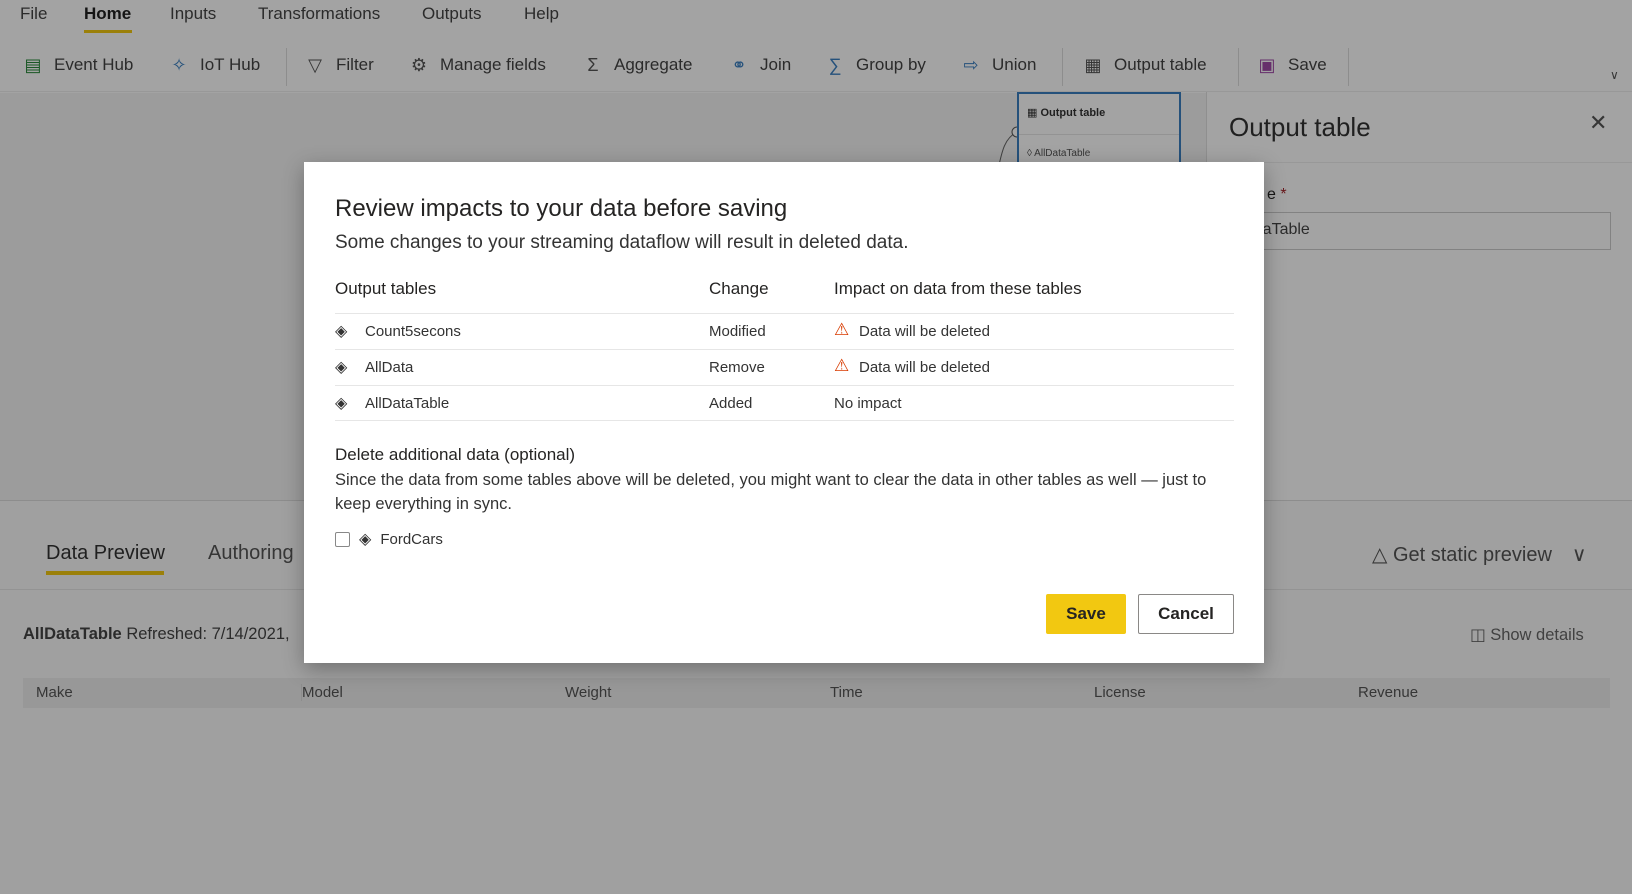  Describe the element at coordinates (1186, 614) in the screenshot. I see `cancel-button: Cancel` at that location.